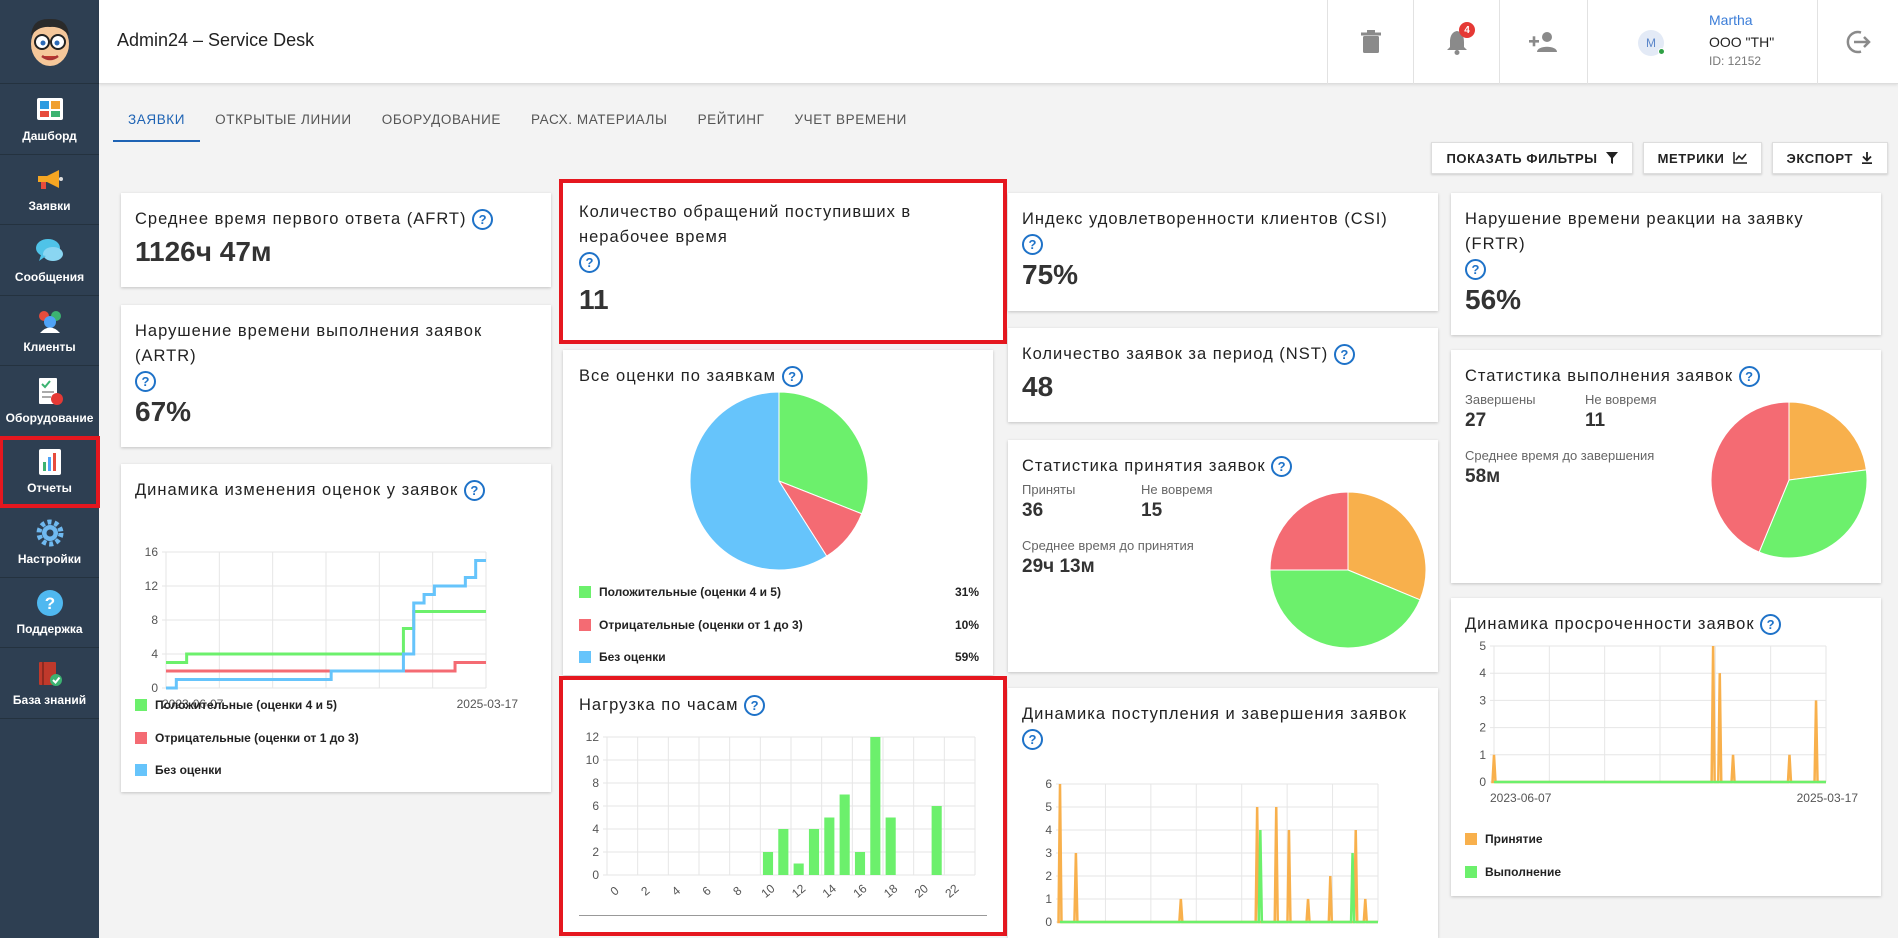  Describe the element at coordinates (1500, 399) in the screenshot. I see `done-label: Завершены` at that location.